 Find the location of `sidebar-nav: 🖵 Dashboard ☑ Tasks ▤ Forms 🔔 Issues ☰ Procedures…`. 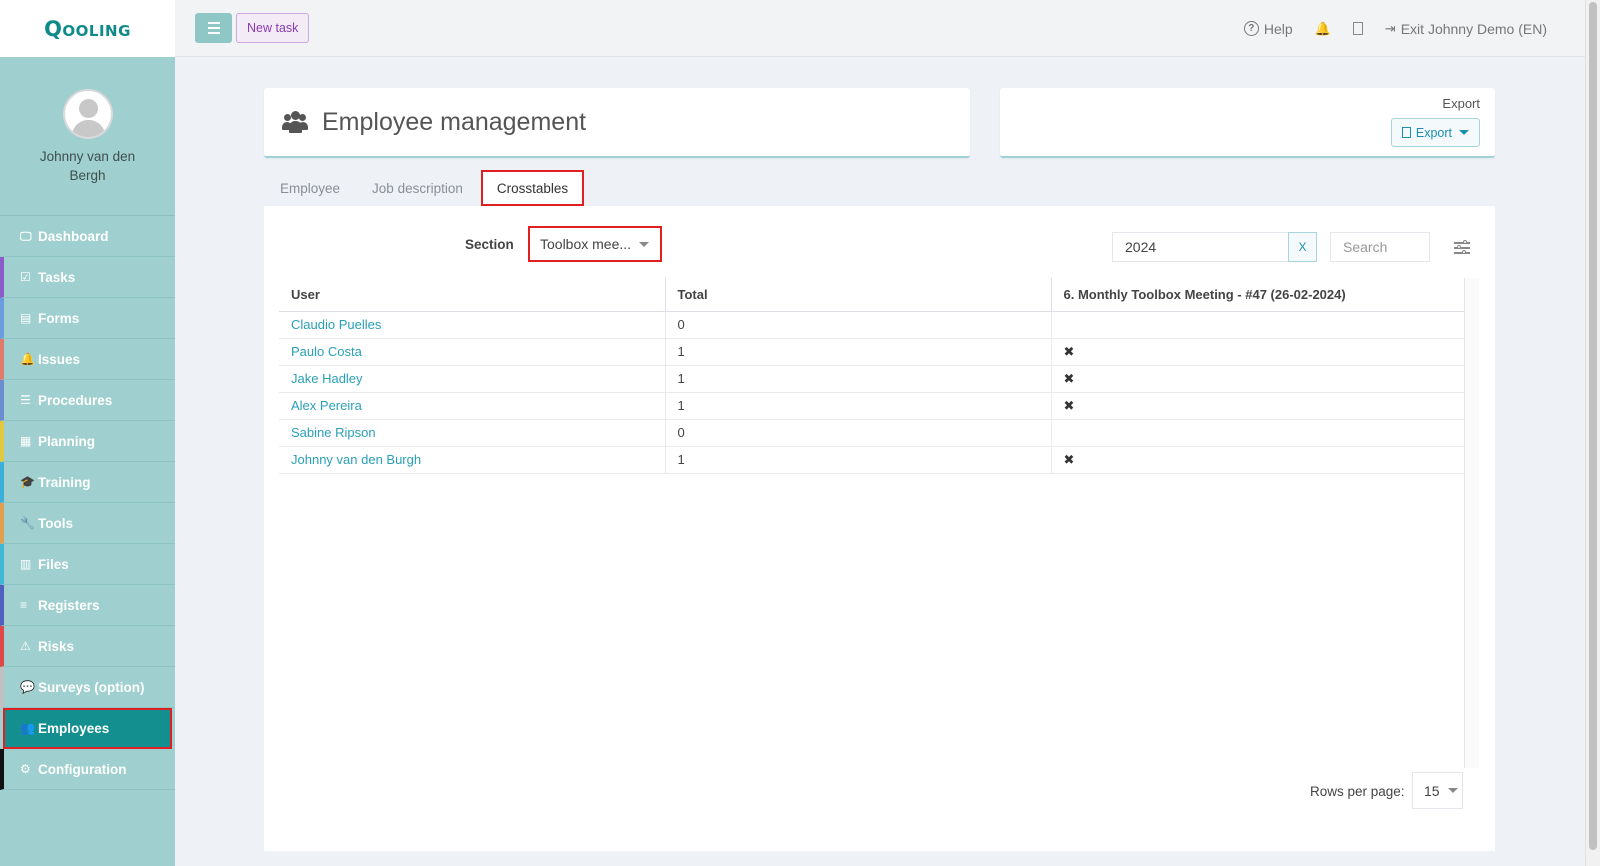

sidebar-nav: 🖵 Dashboard ☑ Tasks ▤ Forms 🔔 Issues ☰ Procedures… is located at coordinates (87, 503).